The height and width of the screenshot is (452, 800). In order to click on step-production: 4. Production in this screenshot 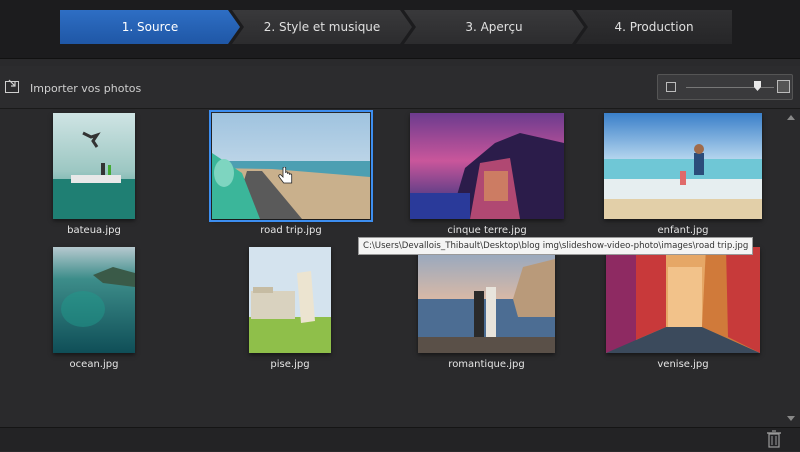, I will do `click(654, 27)`.